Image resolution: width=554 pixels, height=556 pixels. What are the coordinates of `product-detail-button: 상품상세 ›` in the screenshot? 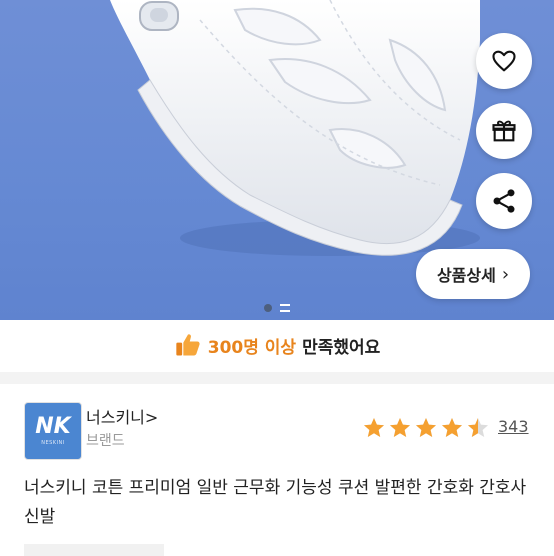 It's located at (473, 274).